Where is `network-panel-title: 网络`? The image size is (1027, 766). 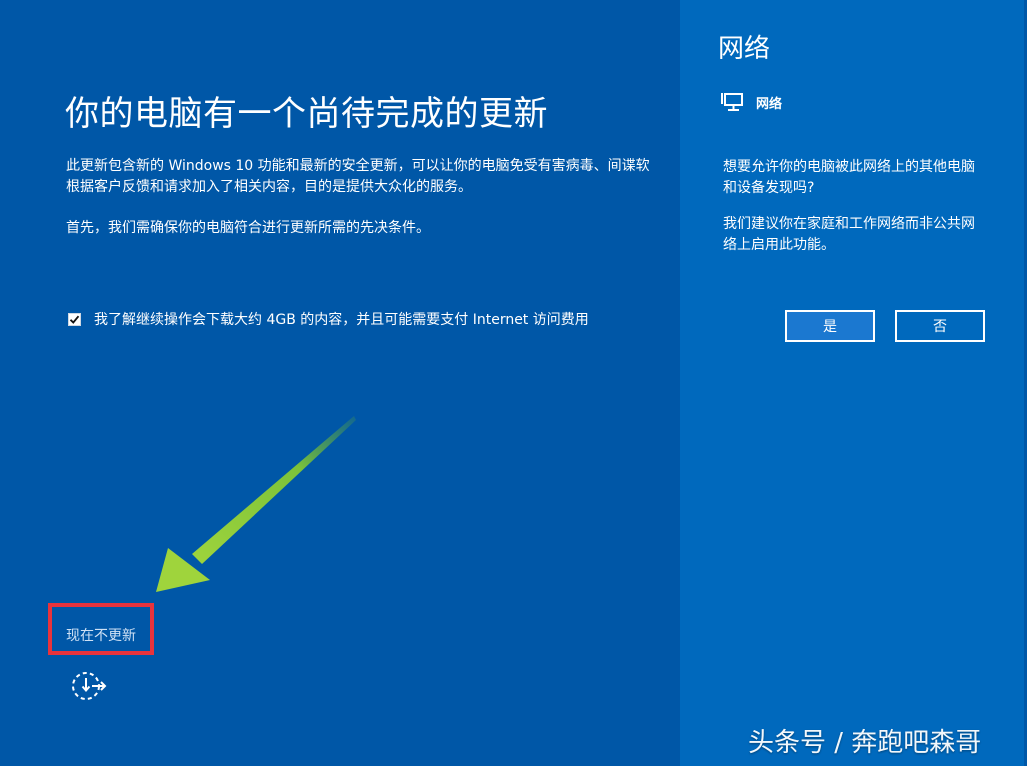
network-panel-title: 网络 is located at coordinates (744, 49).